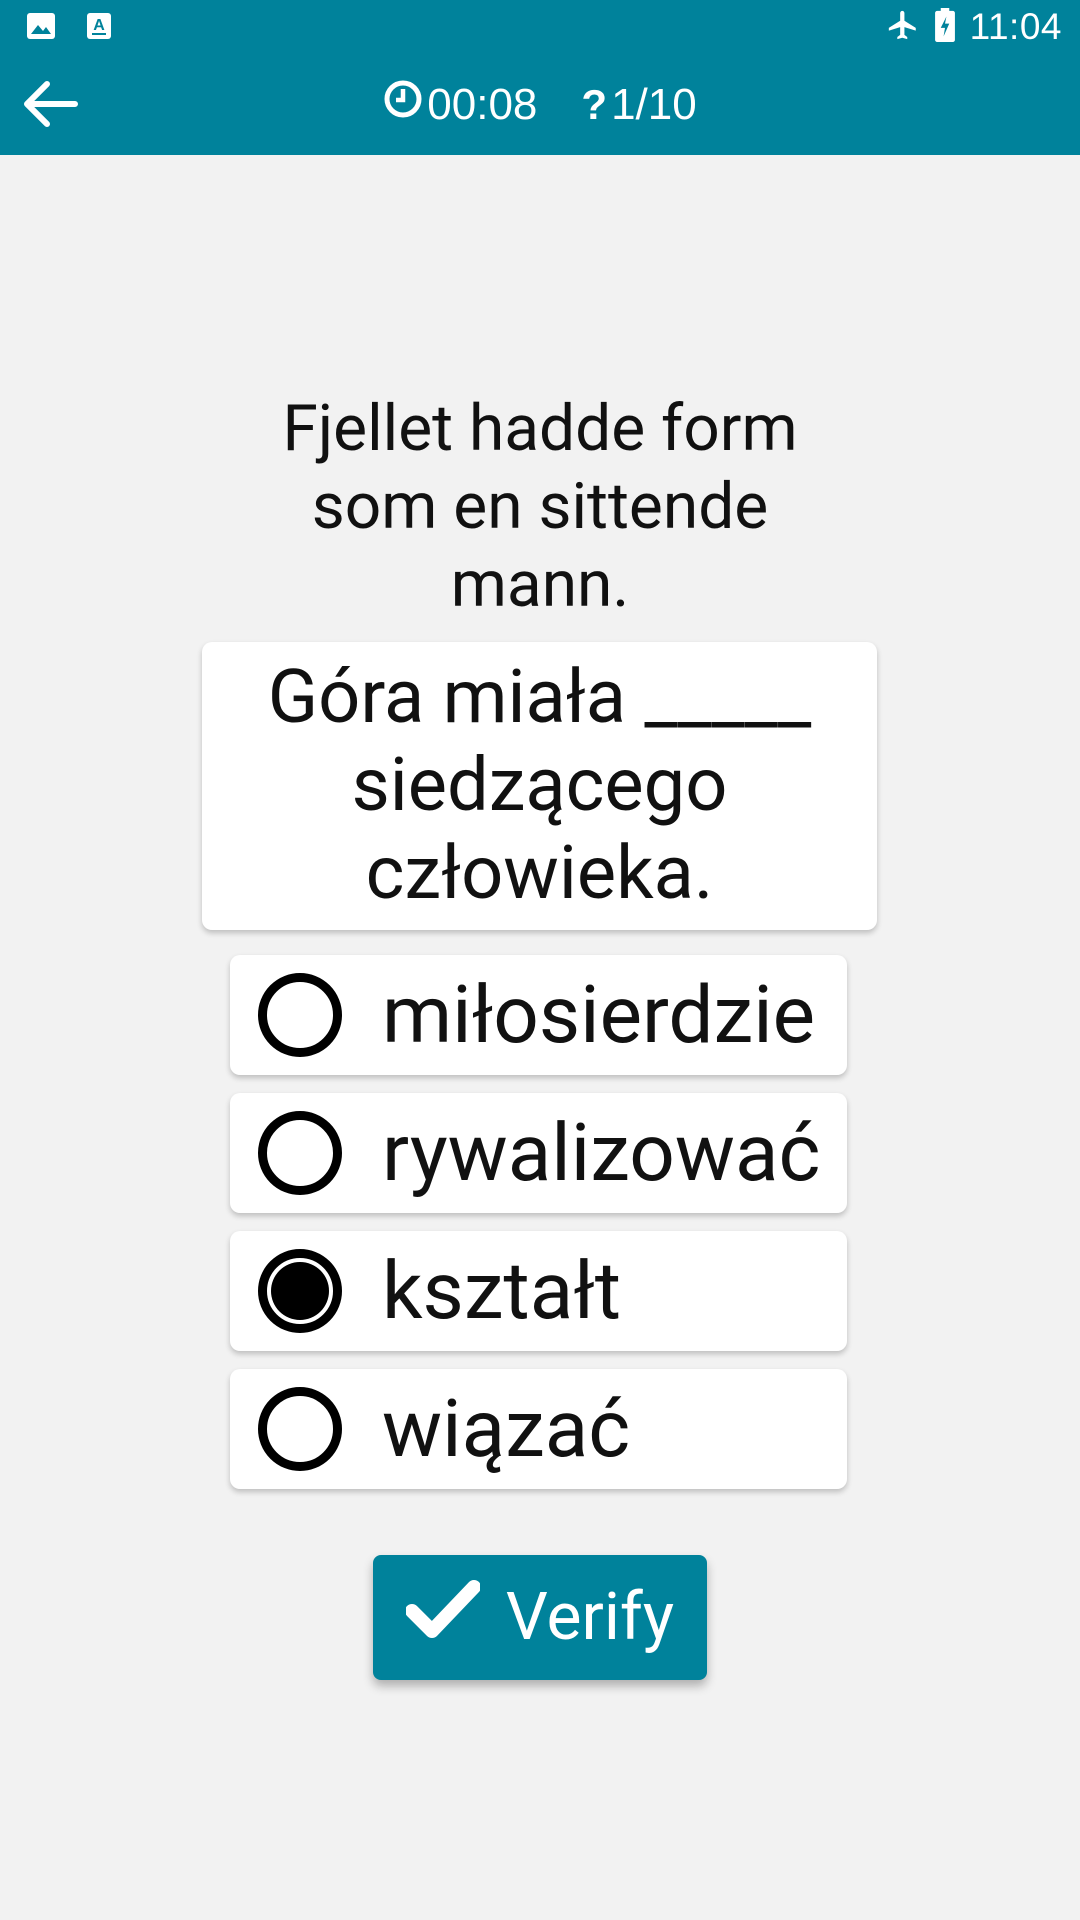 The height and width of the screenshot is (1920, 1080). I want to click on clock-icon, so click(403, 104).